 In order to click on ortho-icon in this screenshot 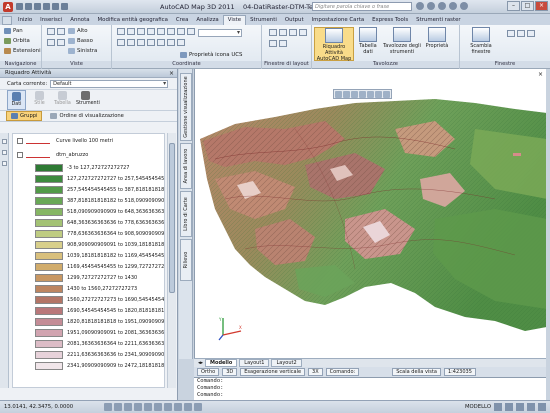, I will do `click(128, 407)`.